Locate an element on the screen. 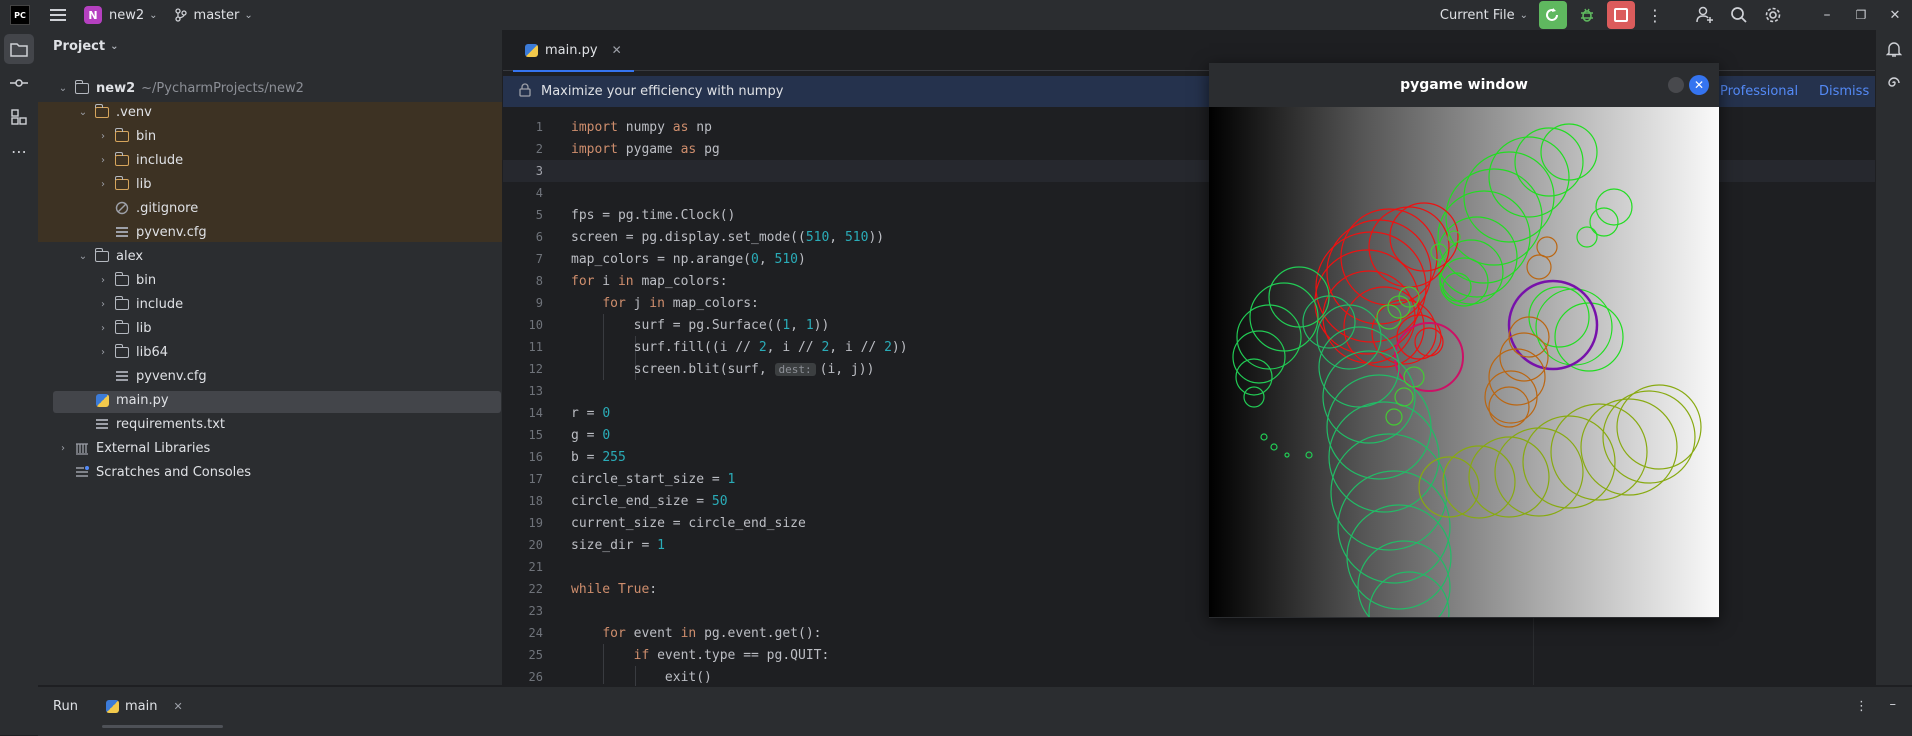 This screenshot has width=1912, height=736. tree-item-label: .venv is located at coordinates (134, 112).